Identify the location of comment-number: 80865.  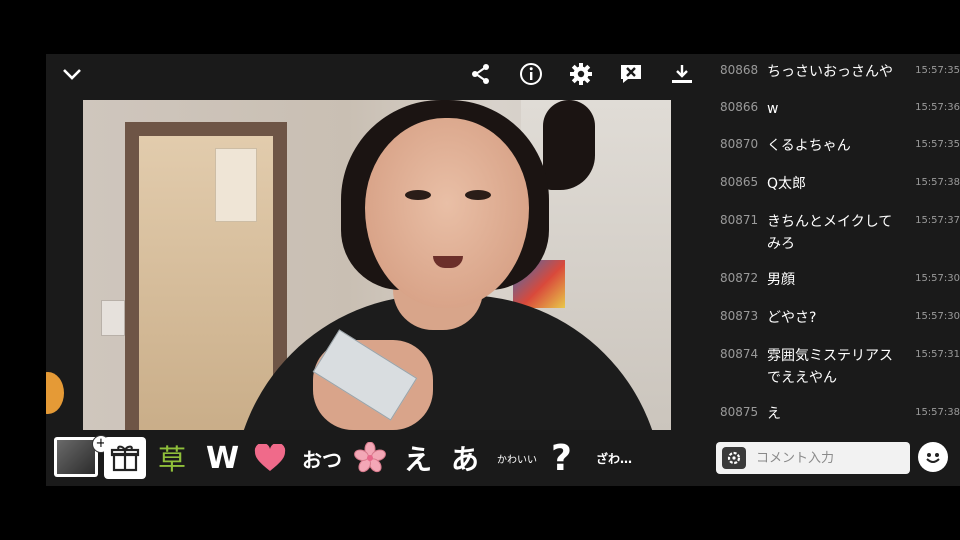
(739, 182).